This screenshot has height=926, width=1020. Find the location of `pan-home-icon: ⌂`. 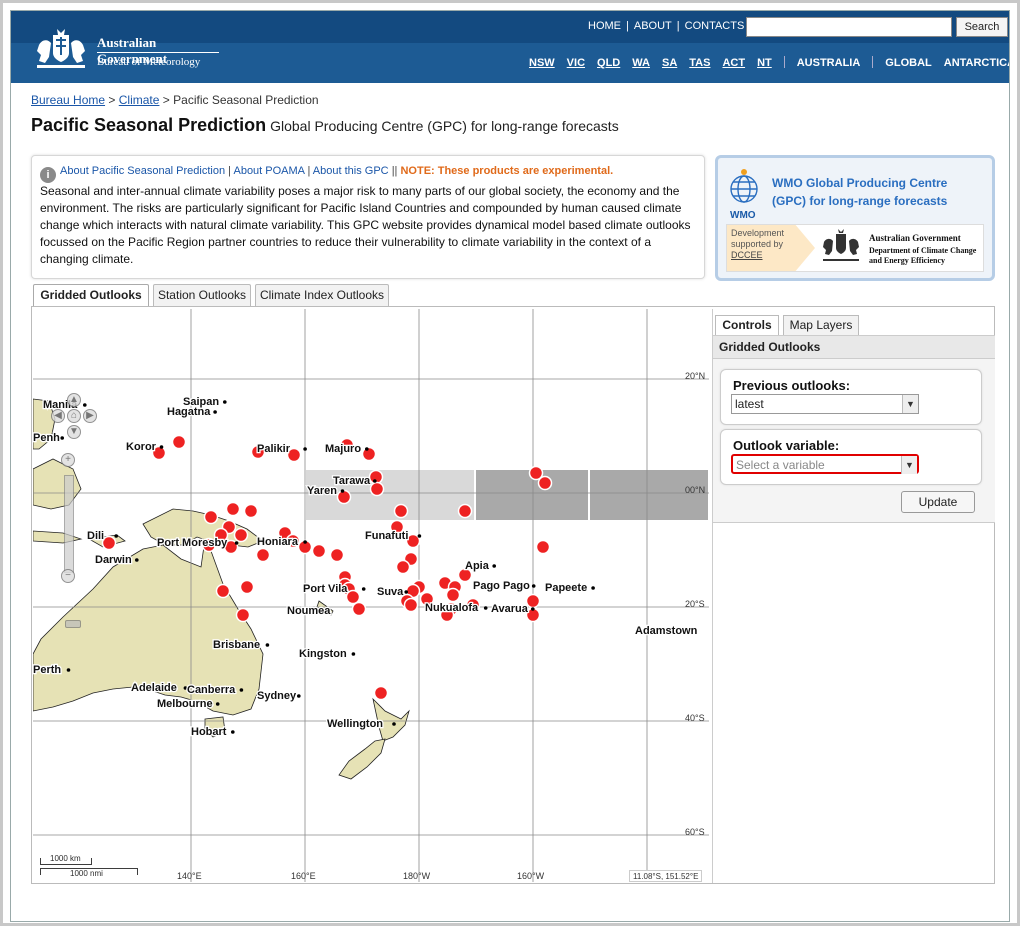

pan-home-icon: ⌂ is located at coordinates (74, 416).